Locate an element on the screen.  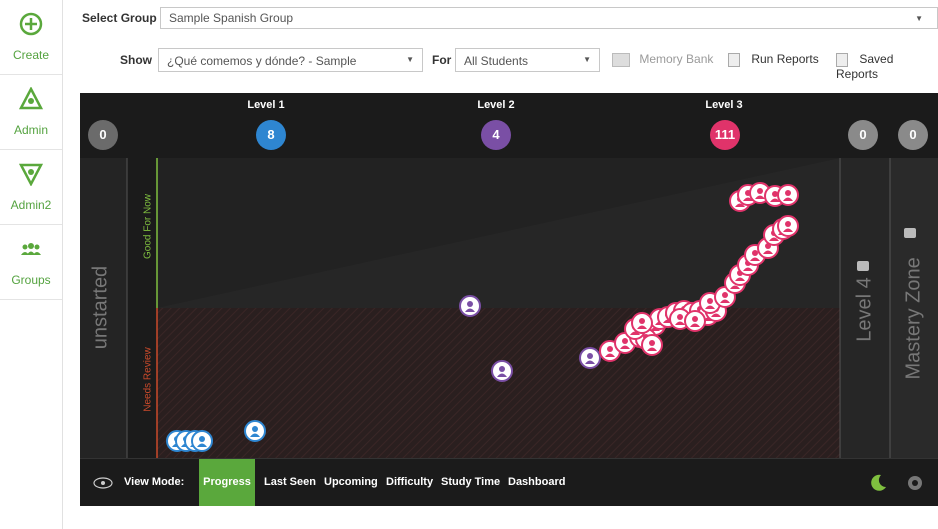
sidebar-item-label: Admin2 is located at coordinates (31, 205).